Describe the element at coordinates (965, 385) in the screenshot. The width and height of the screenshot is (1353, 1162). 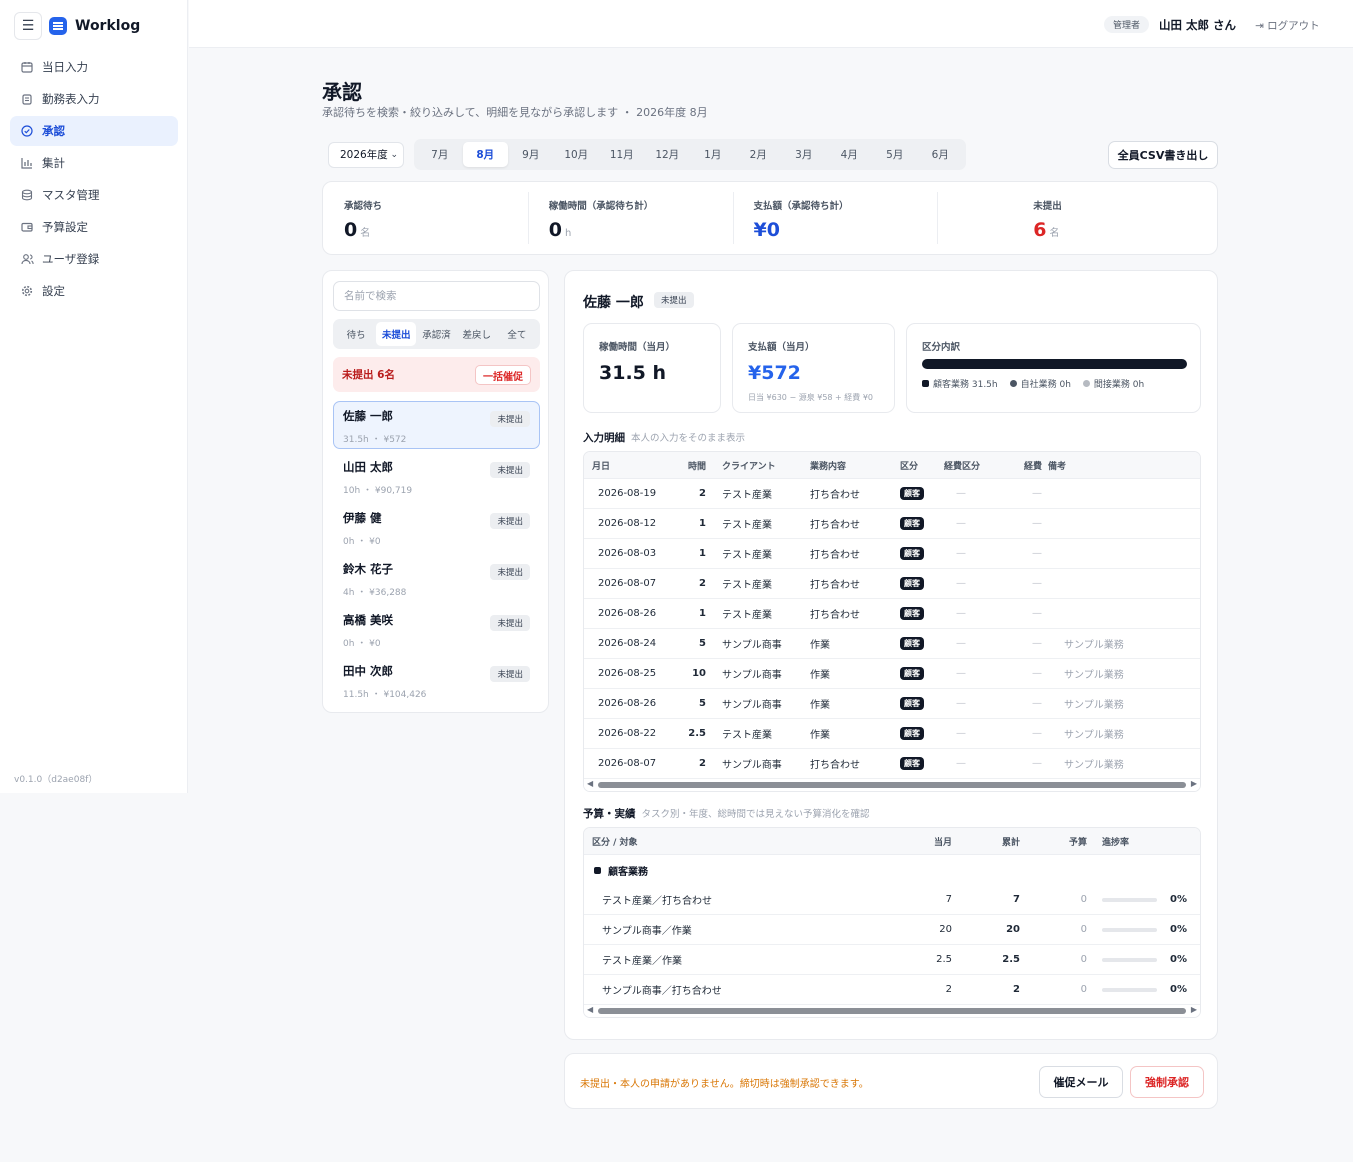
I see `legend-label: 顧客業務 31.5h` at that location.